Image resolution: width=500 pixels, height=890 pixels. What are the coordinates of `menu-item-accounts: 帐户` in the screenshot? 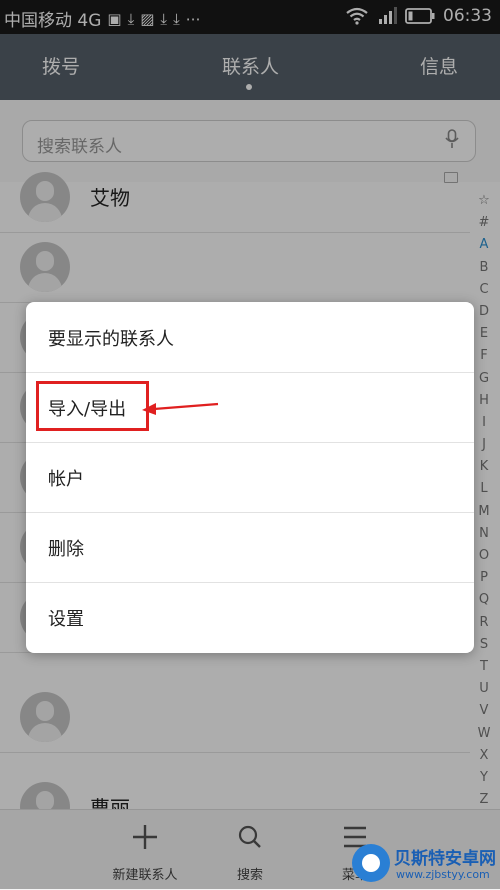 It's located at (250, 477).